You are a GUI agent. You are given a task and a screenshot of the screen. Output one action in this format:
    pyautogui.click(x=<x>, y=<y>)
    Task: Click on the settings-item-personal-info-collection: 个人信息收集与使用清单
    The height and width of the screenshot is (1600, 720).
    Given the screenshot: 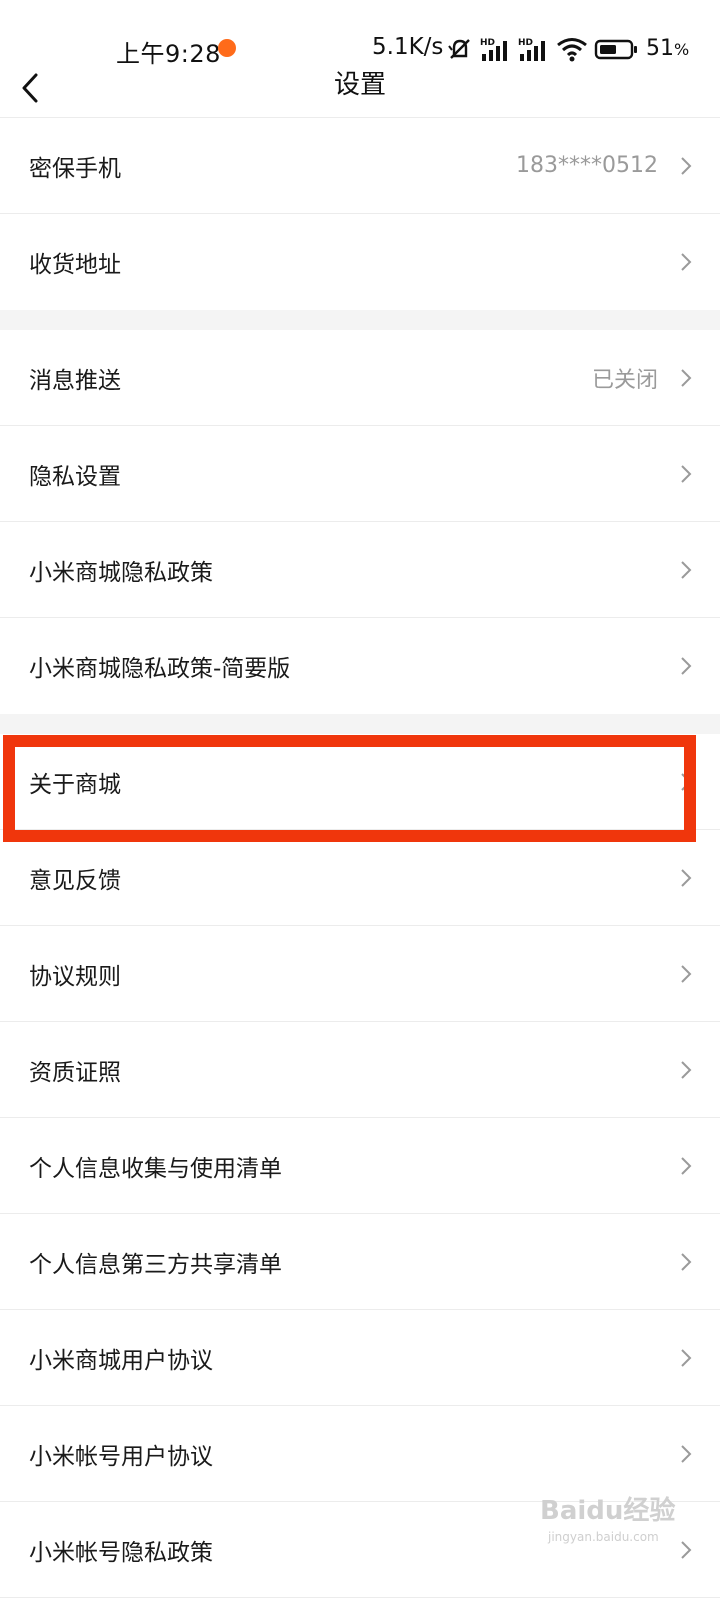 What is the action you would take?
    pyautogui.click(x=360, y=1166)
    